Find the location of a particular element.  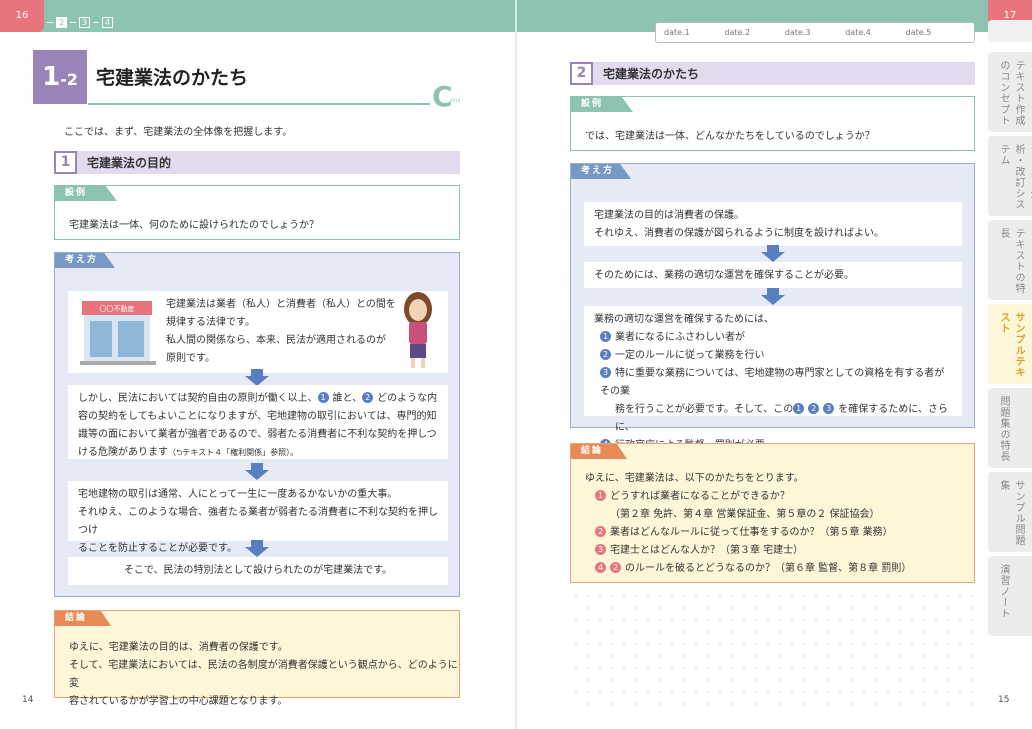

page-number-left: 14 is located at coordinates (28, 700).